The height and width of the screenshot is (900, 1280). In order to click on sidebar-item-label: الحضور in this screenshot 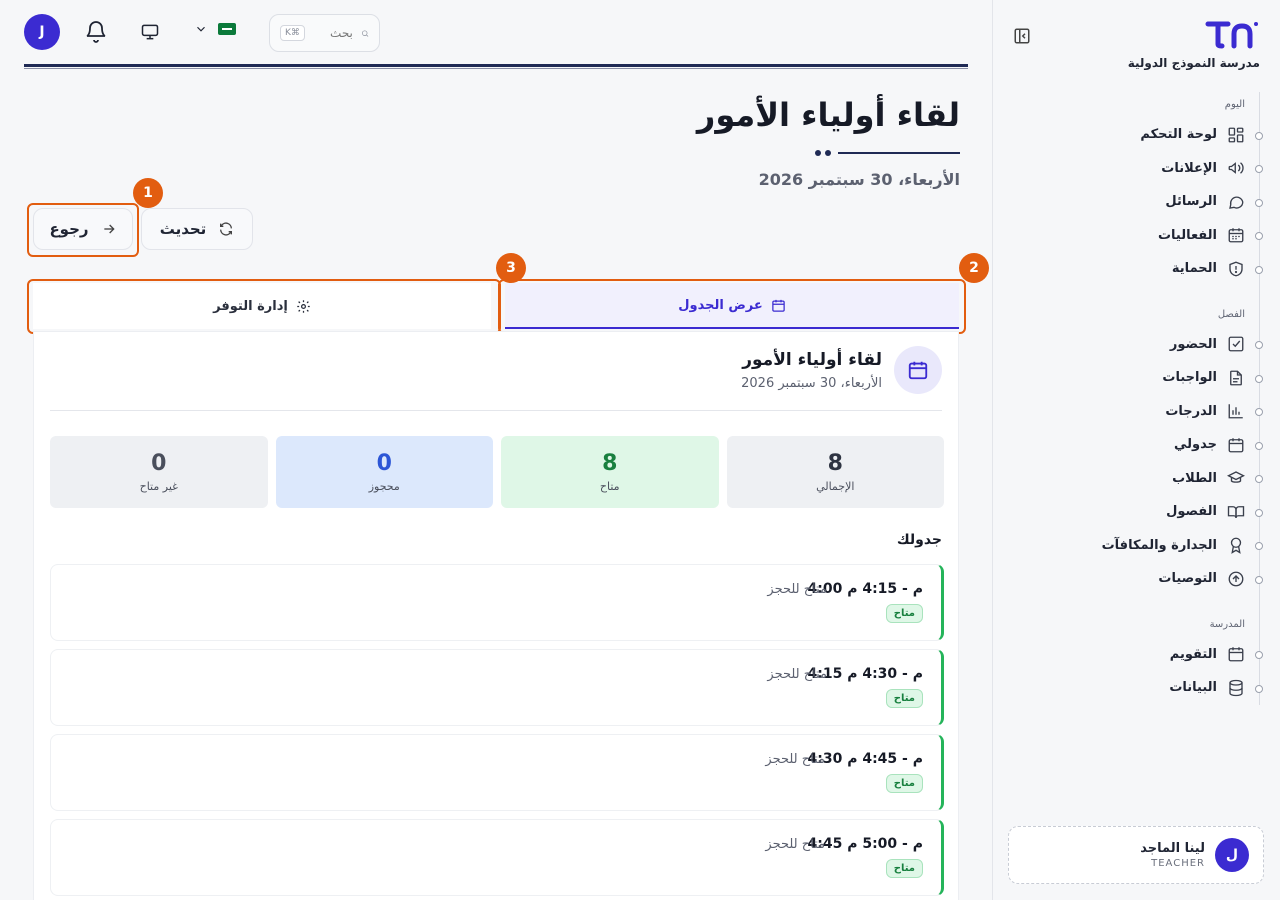, I will do `click(1193, 344)`.